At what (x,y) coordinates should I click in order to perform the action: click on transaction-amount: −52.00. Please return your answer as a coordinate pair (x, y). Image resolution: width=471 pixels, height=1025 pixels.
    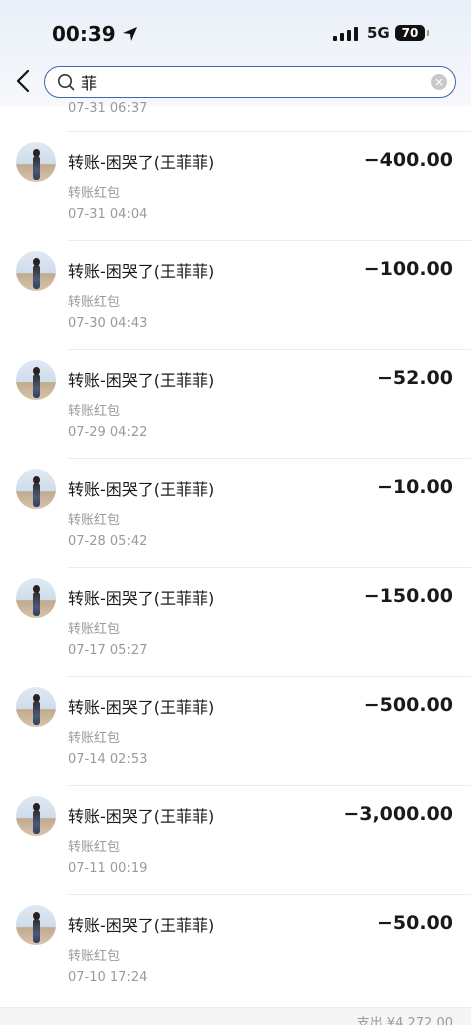
    Looking at the image, I should click on (414, 378).